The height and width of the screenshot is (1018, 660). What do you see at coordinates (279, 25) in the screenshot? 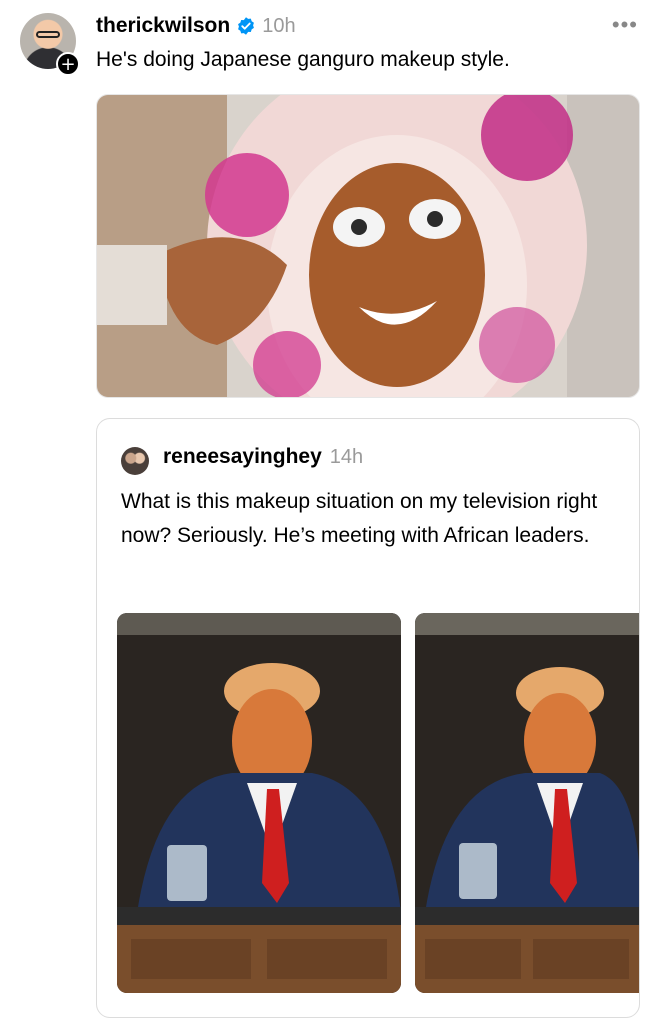
I see `post-time: 10h` at bounding box center [279, 25].